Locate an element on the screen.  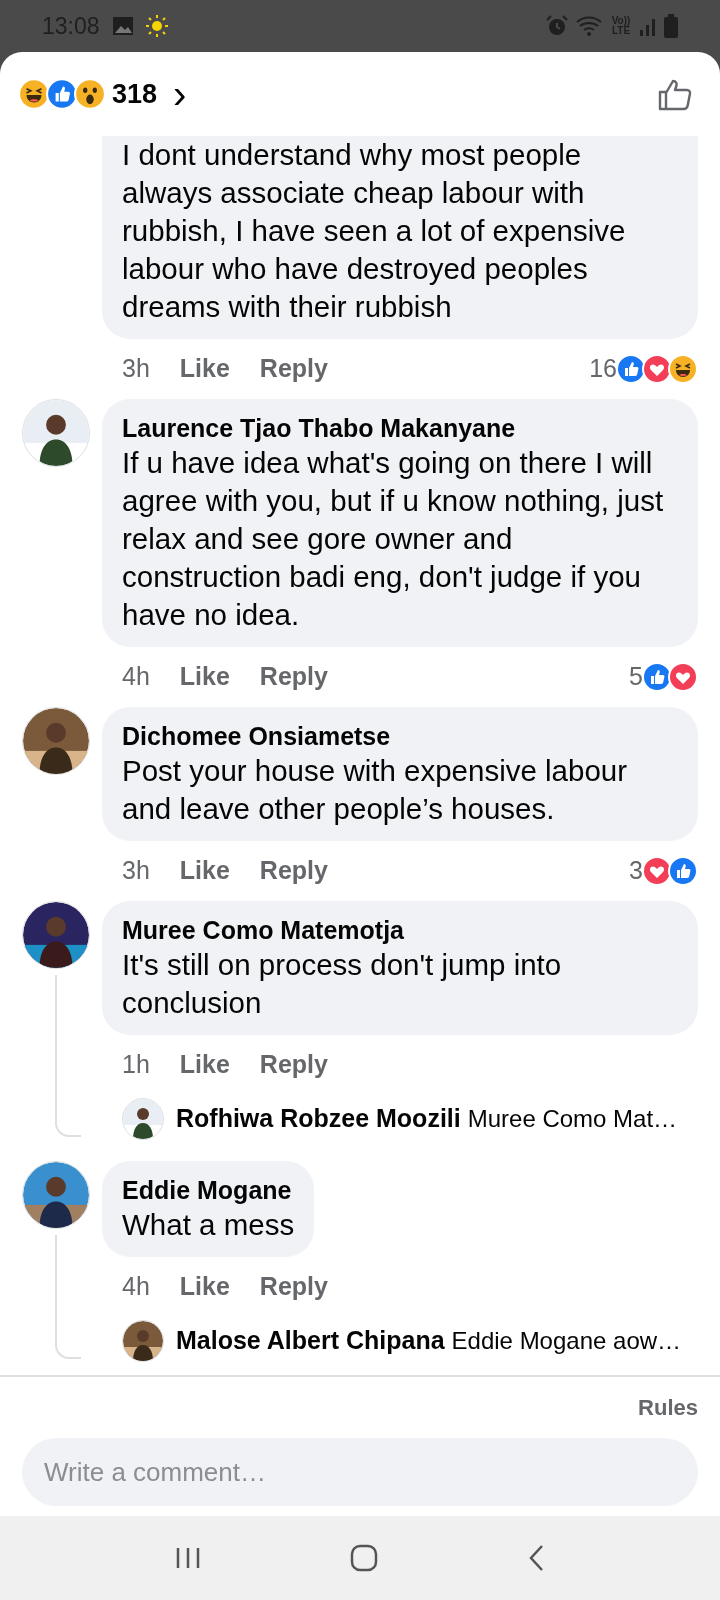
reply-author: Rofhiwa Robzee Moozili is located at coordinates (318, 1119).